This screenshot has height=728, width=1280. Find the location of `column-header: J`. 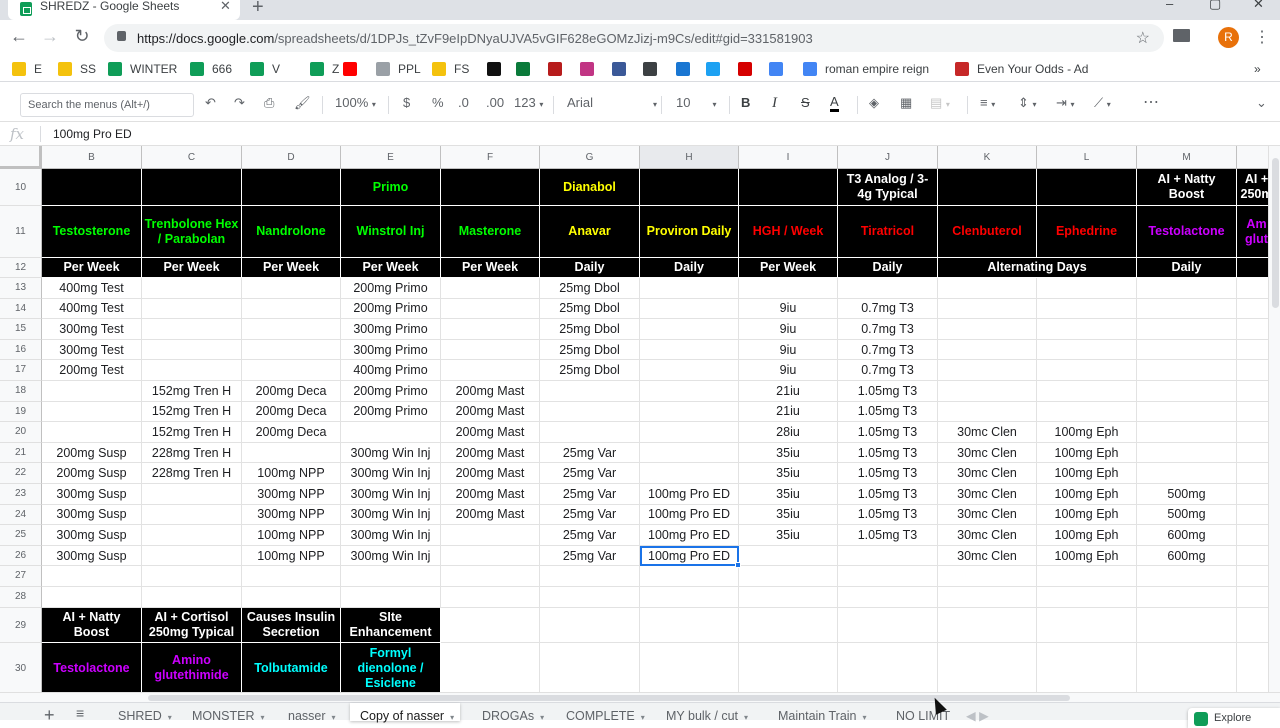

column-header: J is located at coordinates (888, 157).